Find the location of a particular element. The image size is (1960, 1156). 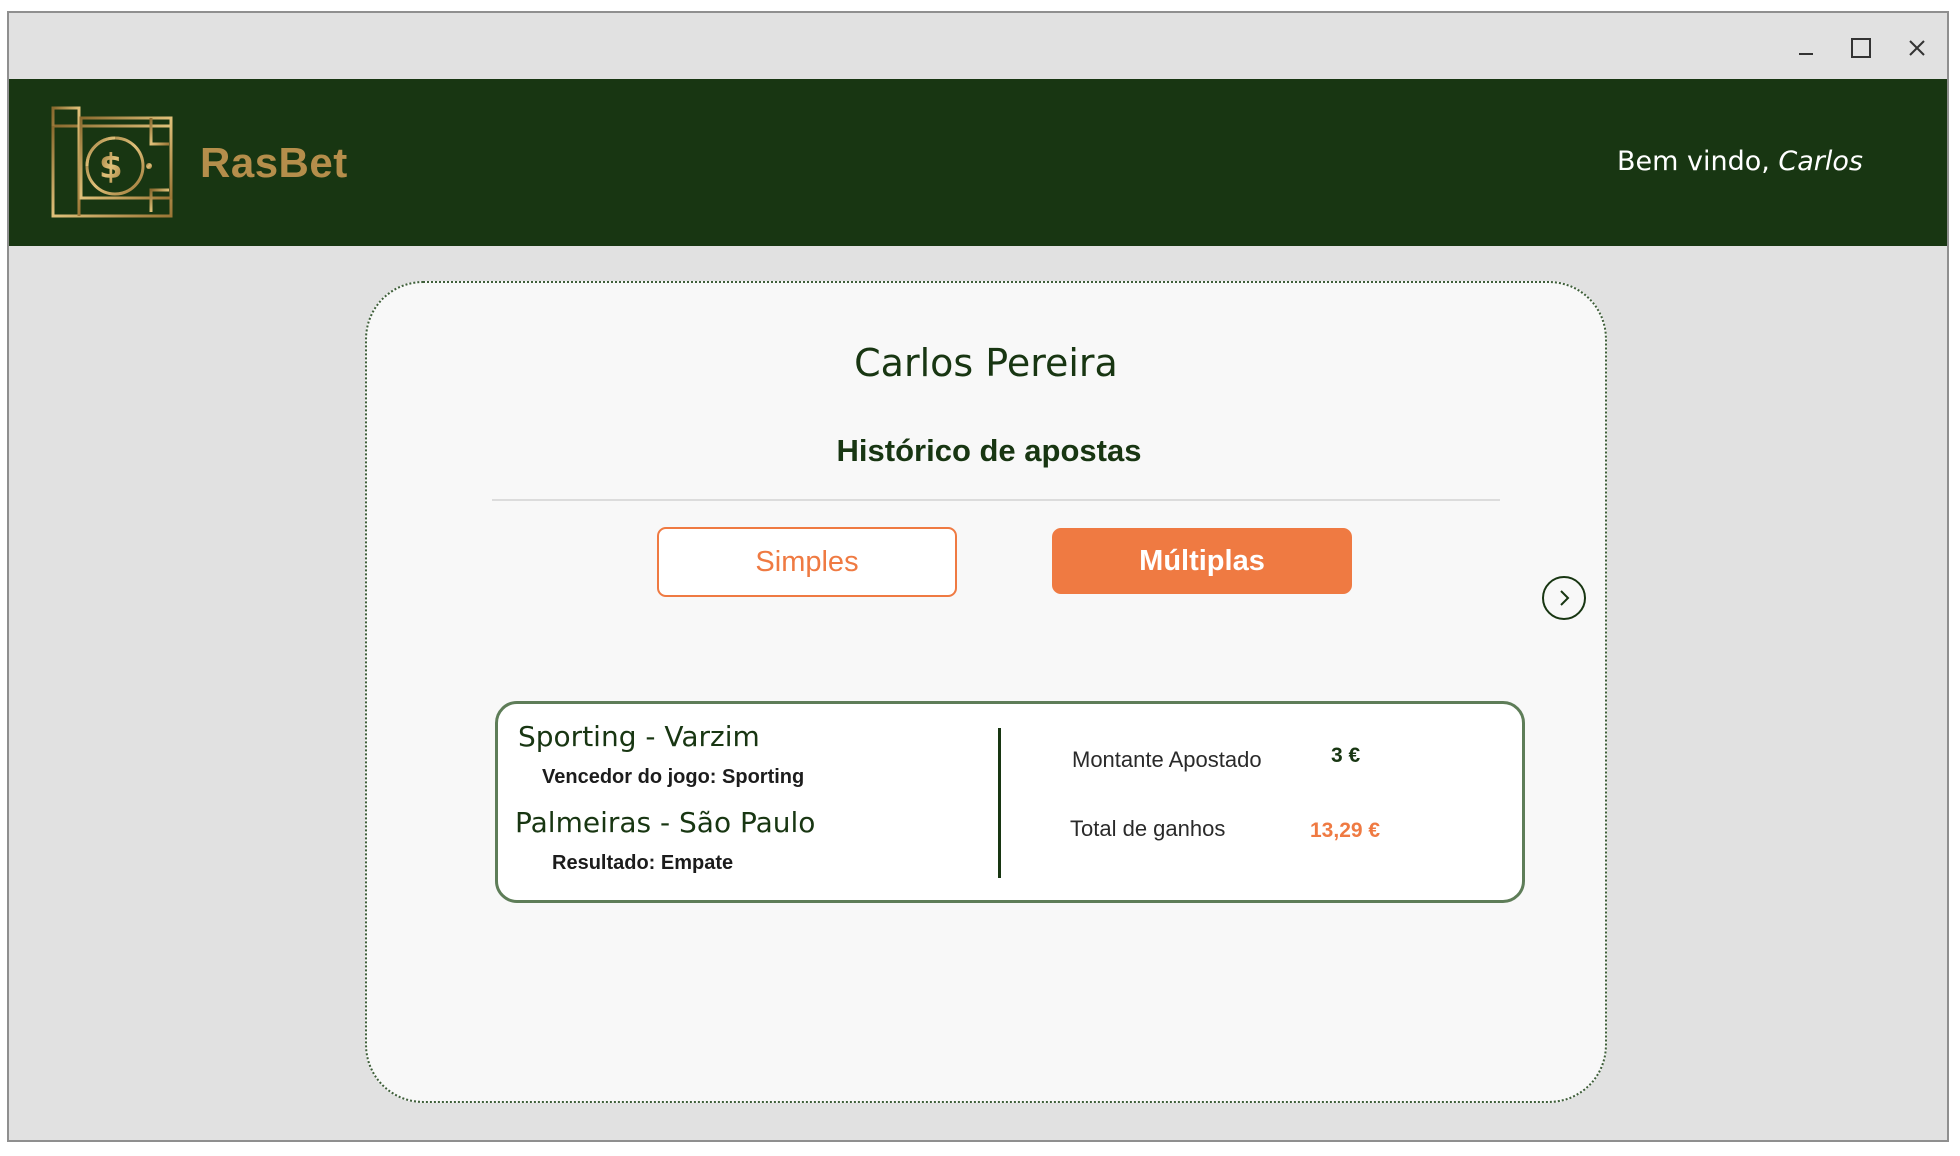

total-value: 13,29 € is located at coordinates (1345, 830).